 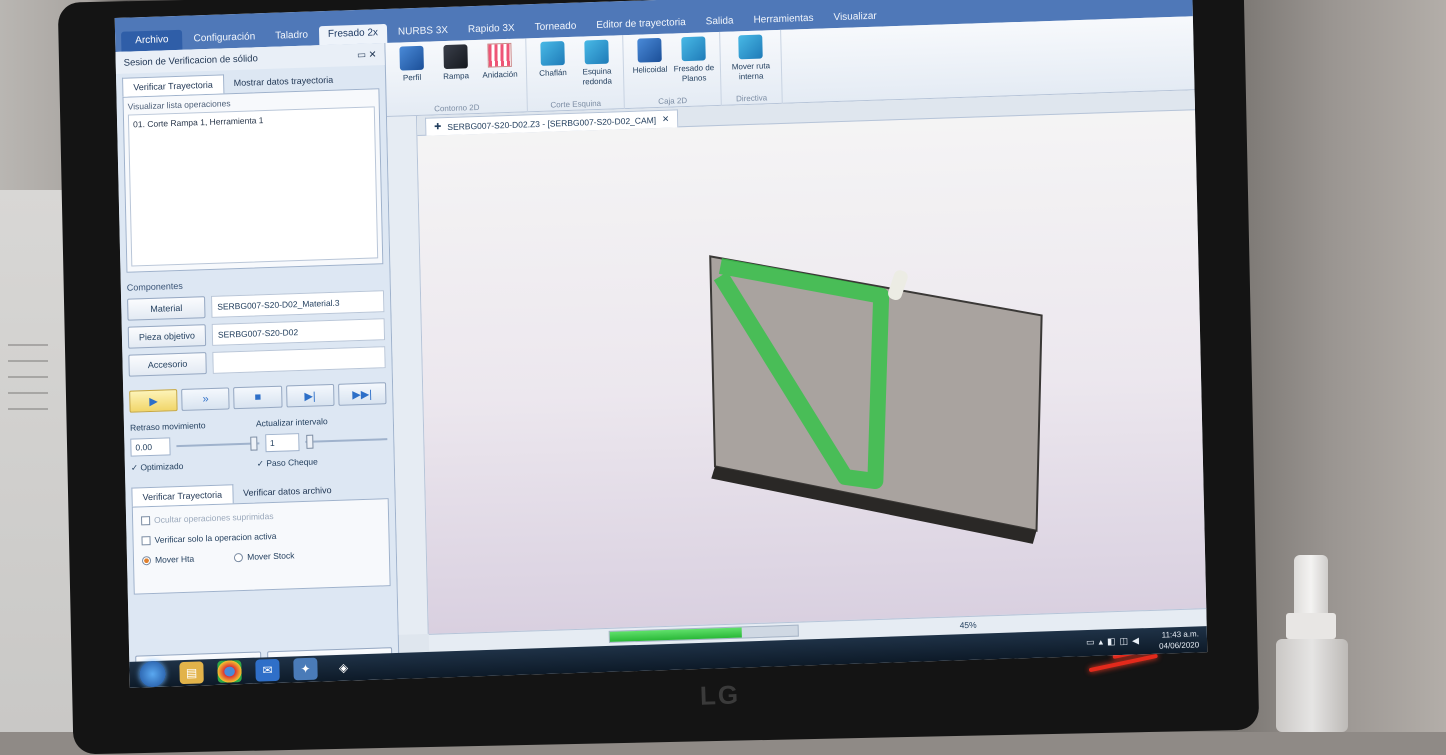 What do you see at coordinates (353, 34) in the screenshot?
I see `tab-fresado-2x: Fresado 2x` at bounding box center [353, 34].